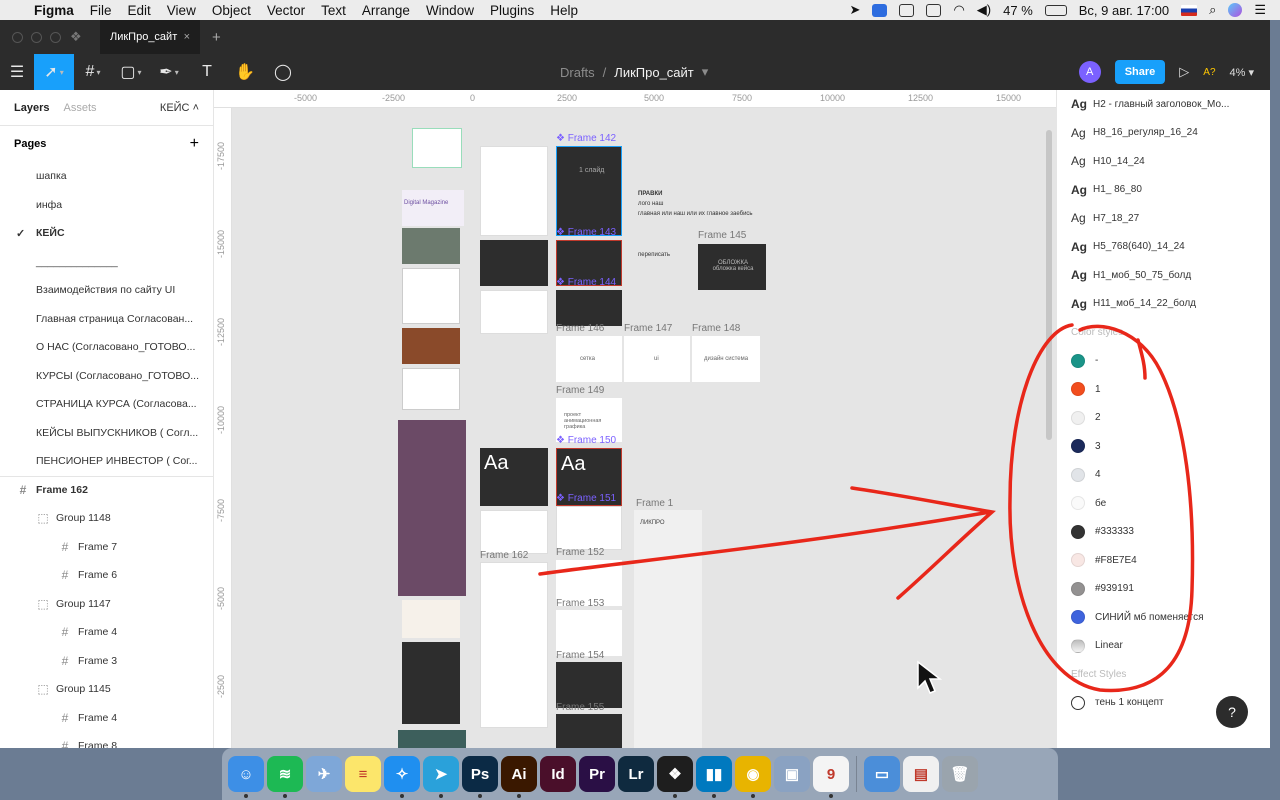 The height and width of the screenshot is (800, 1280). What do you see at coordinates (564, 10) in the screenshot?
I see `menu-help: Help` at bounding box center [564, 10].